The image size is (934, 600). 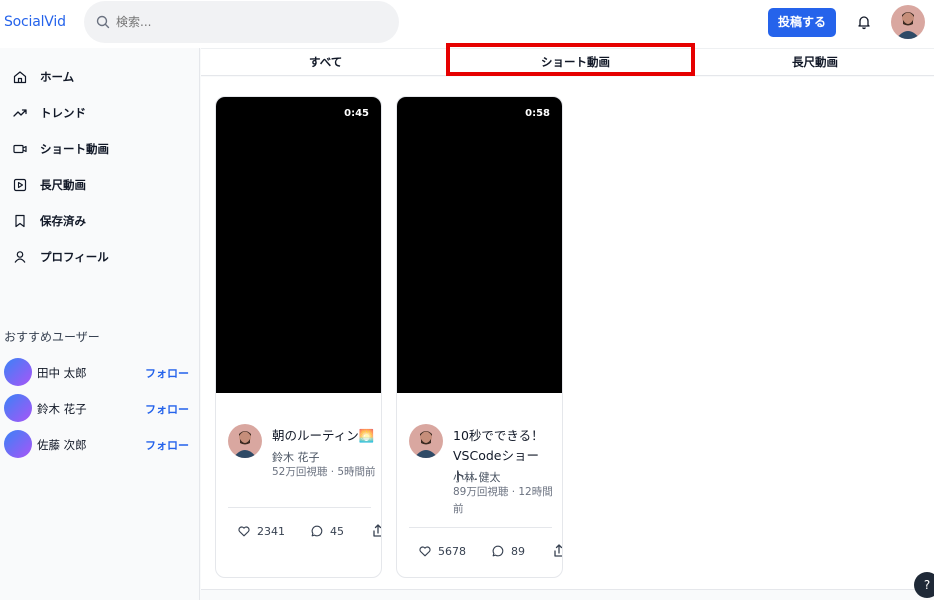 What do you see at coordinates (63, 185) in the screenshot?
I see `sidebar-item-label: 長尺動画` at bounding box center [63, 185].